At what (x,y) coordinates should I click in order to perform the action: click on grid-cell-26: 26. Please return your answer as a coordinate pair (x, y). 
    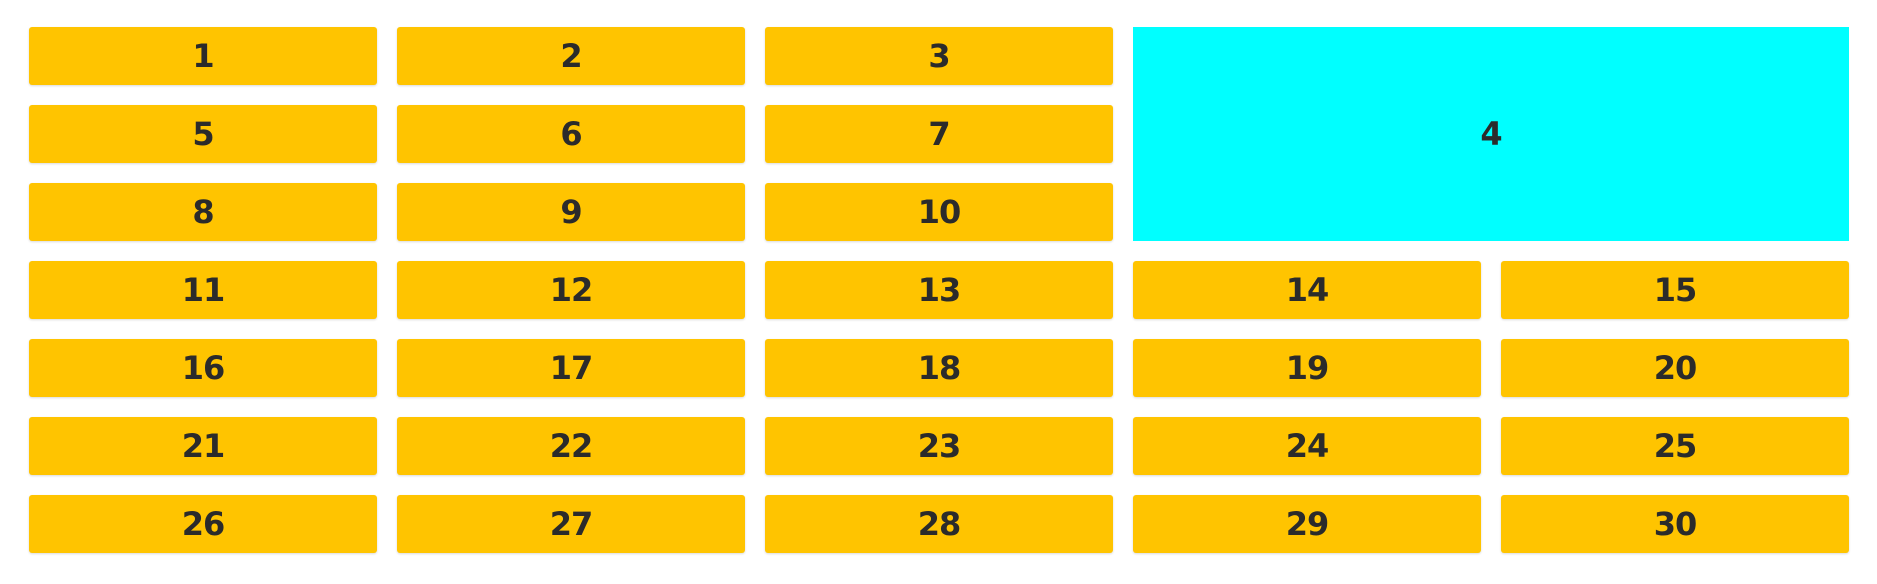
    Looking at the image, I should click on (203, 524).